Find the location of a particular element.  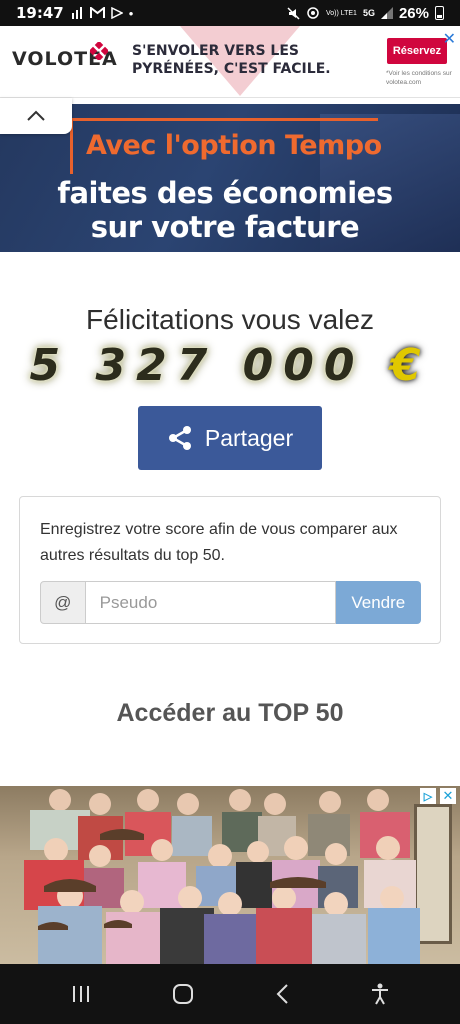

play-store-icon is located at coordinates (117, 13).